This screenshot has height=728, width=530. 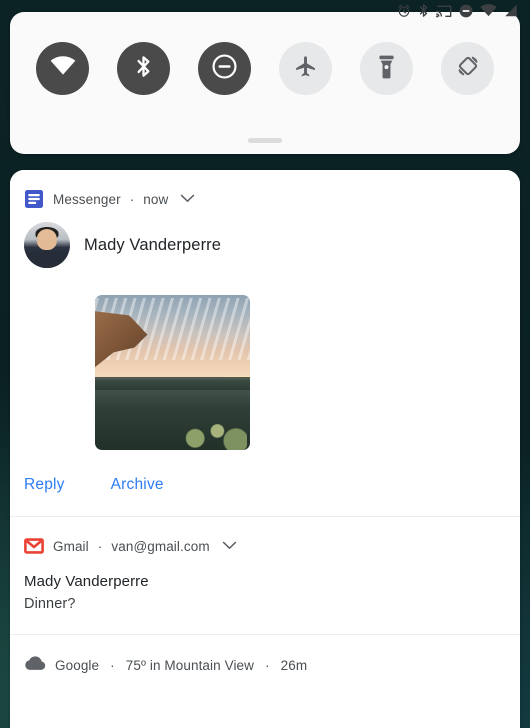 What do you see at coordinates (77, 665) in the screenshot?
I see `weather-app-name: Google` at bounding box center [77, 665].